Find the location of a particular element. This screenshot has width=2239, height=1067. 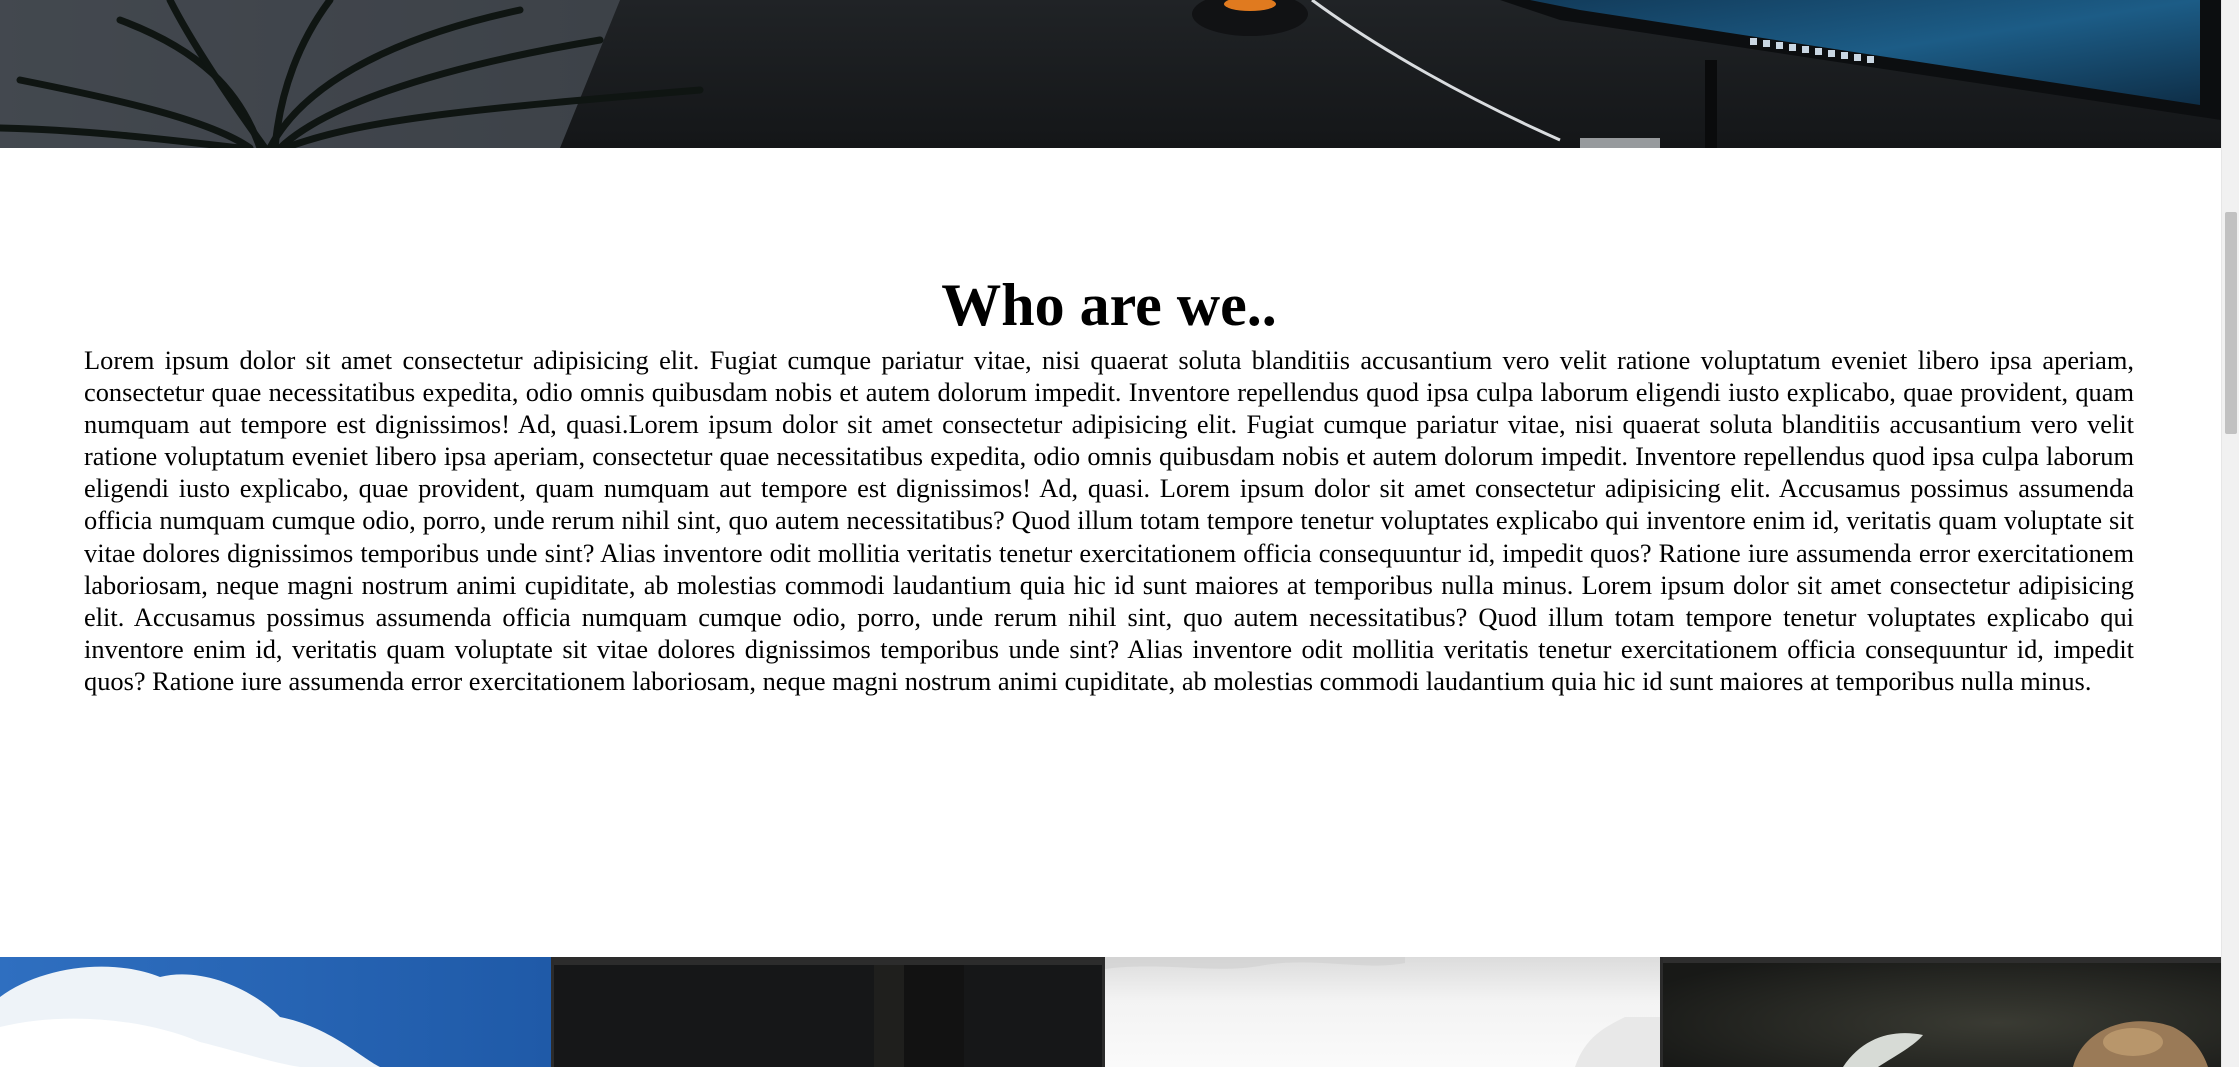

hero-photo-graphic is located at coordinates (1110, 74).